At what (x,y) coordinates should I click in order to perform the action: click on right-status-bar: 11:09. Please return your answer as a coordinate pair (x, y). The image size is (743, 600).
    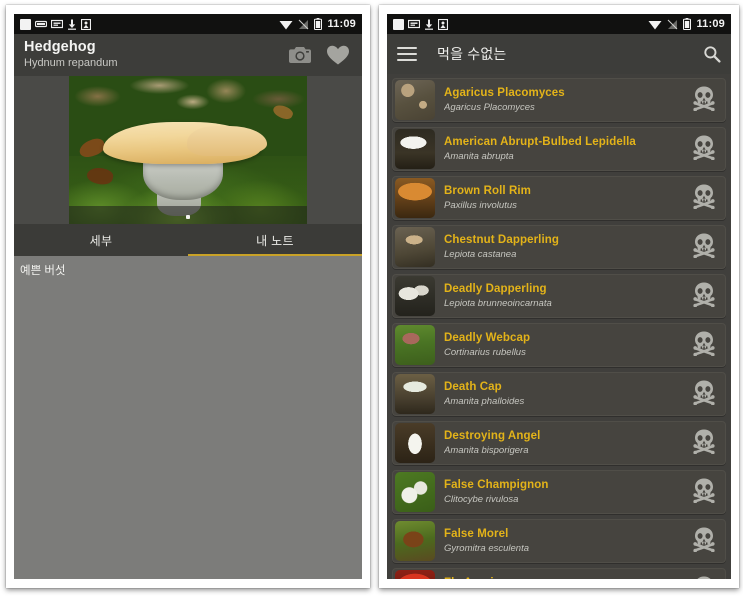
    Looking at the image, I should click on (559, 24).